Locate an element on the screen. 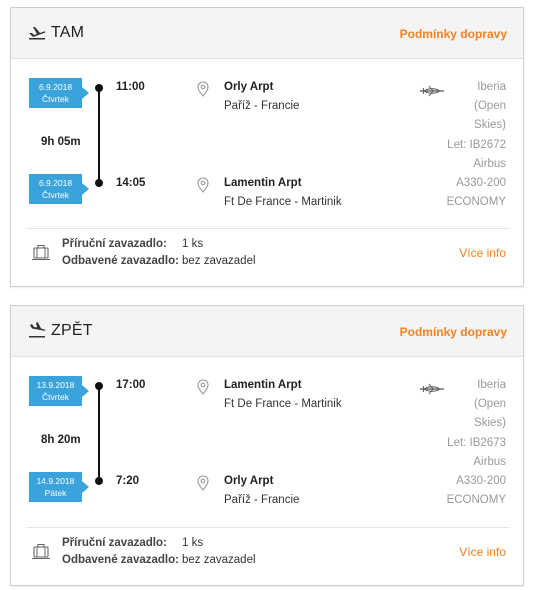 The width and height of the screenshot is (534, 590). arrival-date-badge: 6.9.2018 Čtvrtek is located at coordinates (59, 189).